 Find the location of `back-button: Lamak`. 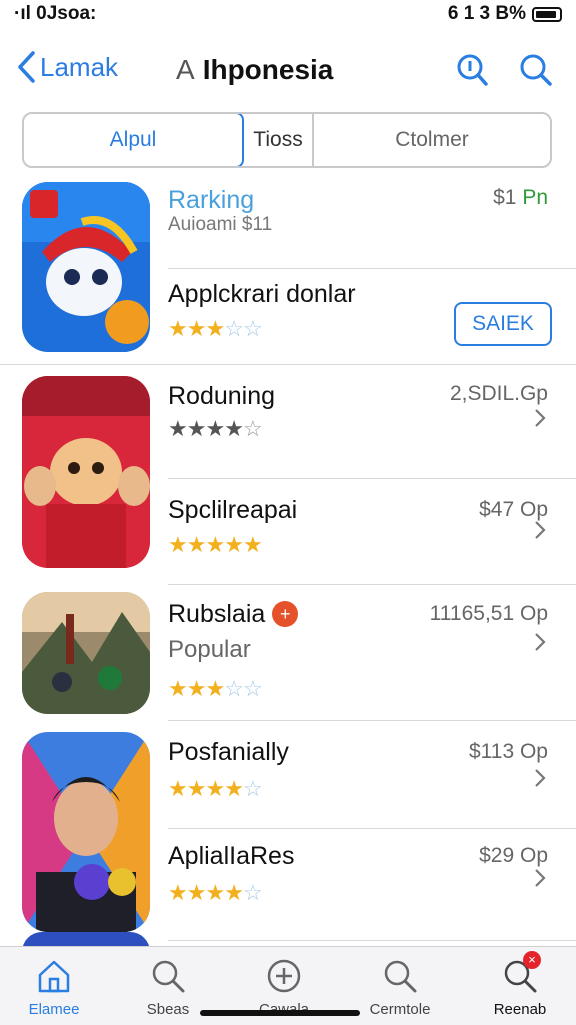

back-button: Lamak is located at coordinates (67, 67).